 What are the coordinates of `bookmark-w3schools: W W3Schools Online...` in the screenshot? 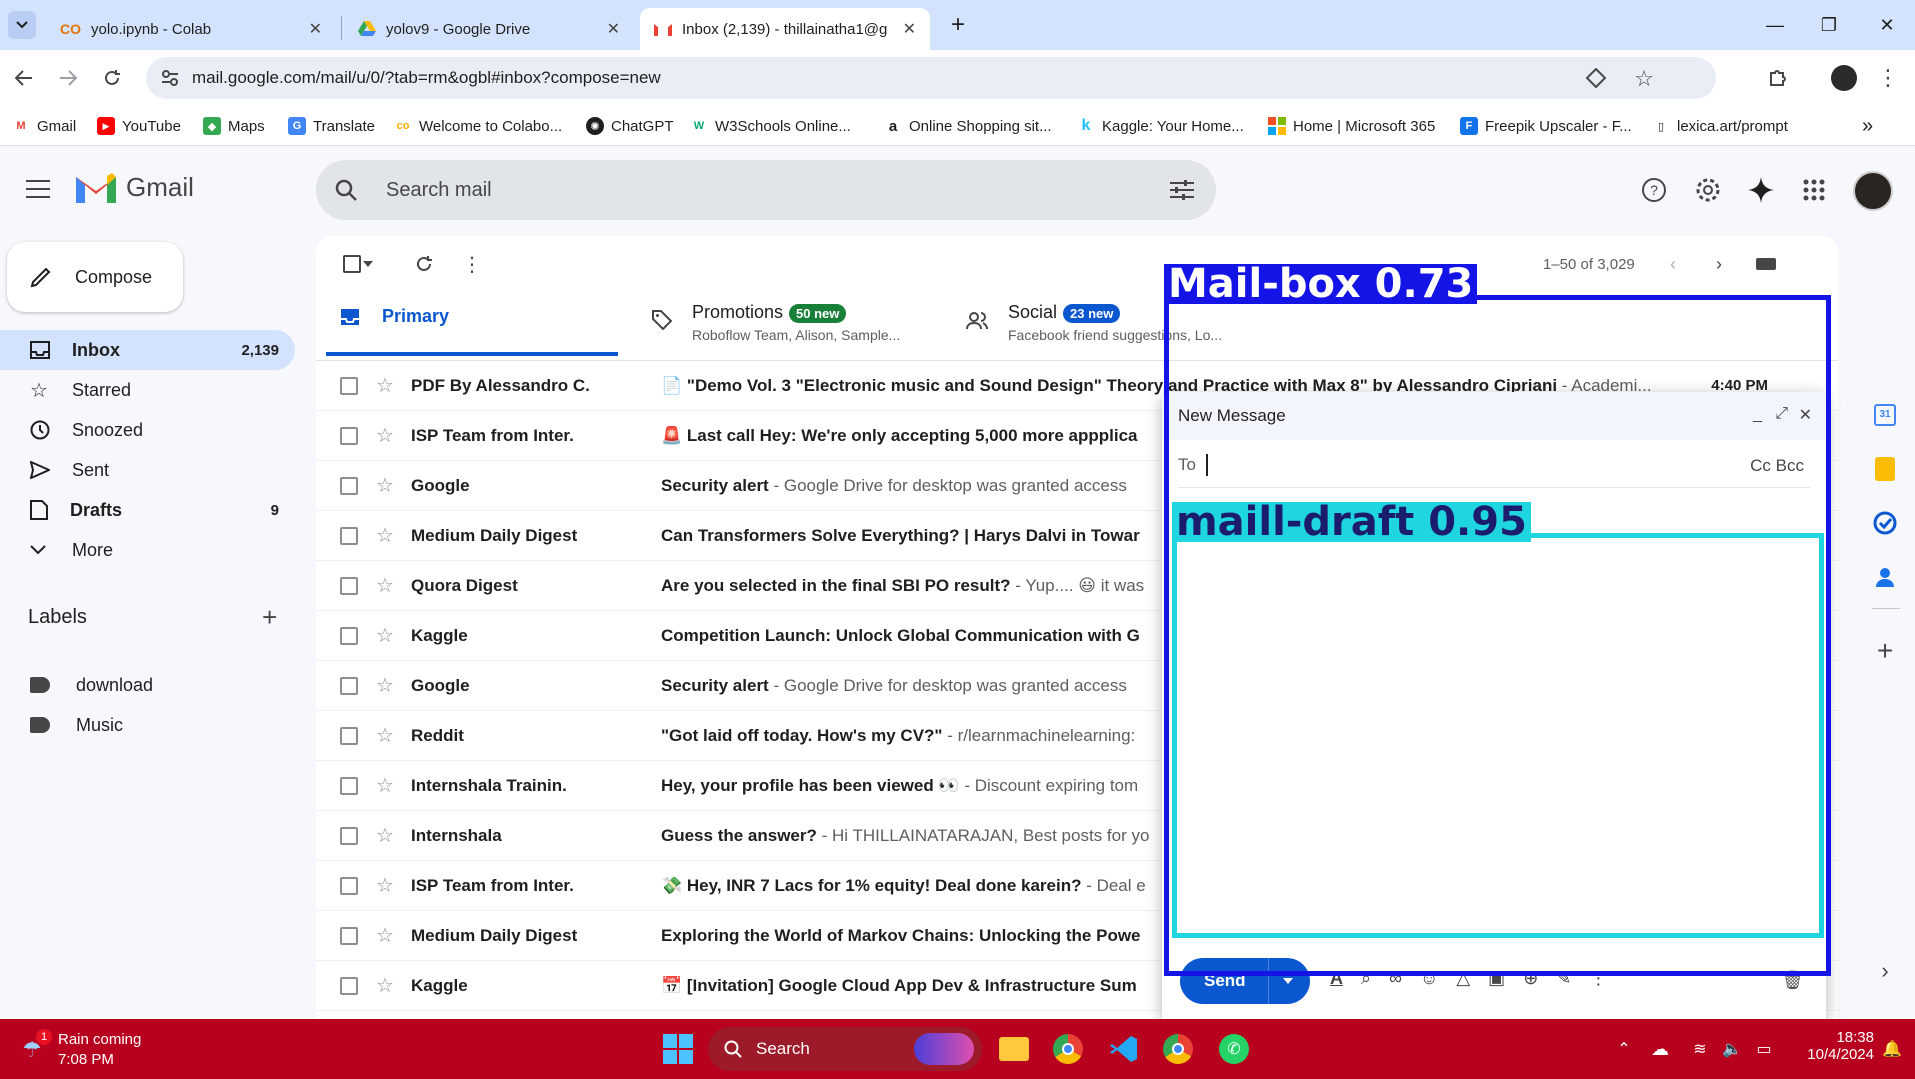 It's located at (770, 126).